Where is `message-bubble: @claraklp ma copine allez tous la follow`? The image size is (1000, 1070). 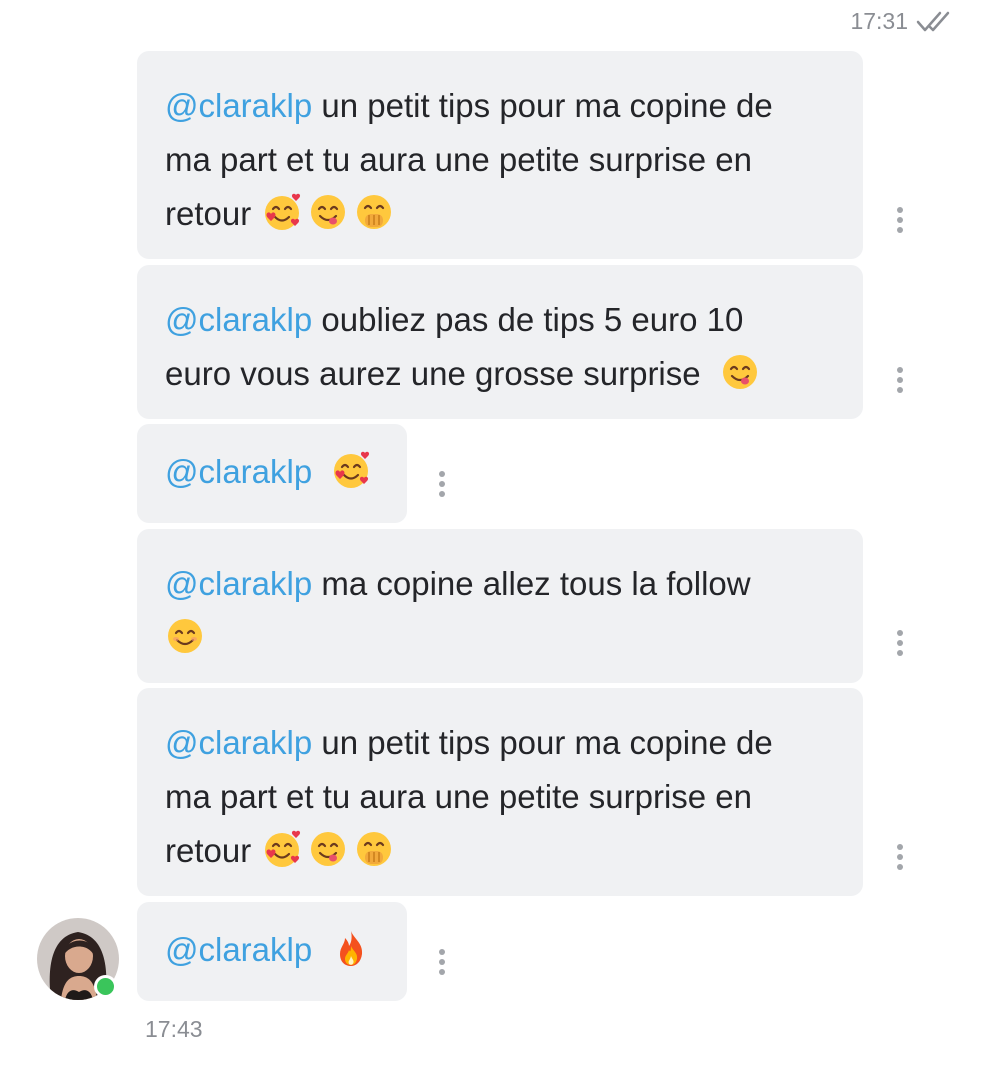
message-bubble: @claraklp ma copine allez tous la follow is located at coordinates (500, 606).